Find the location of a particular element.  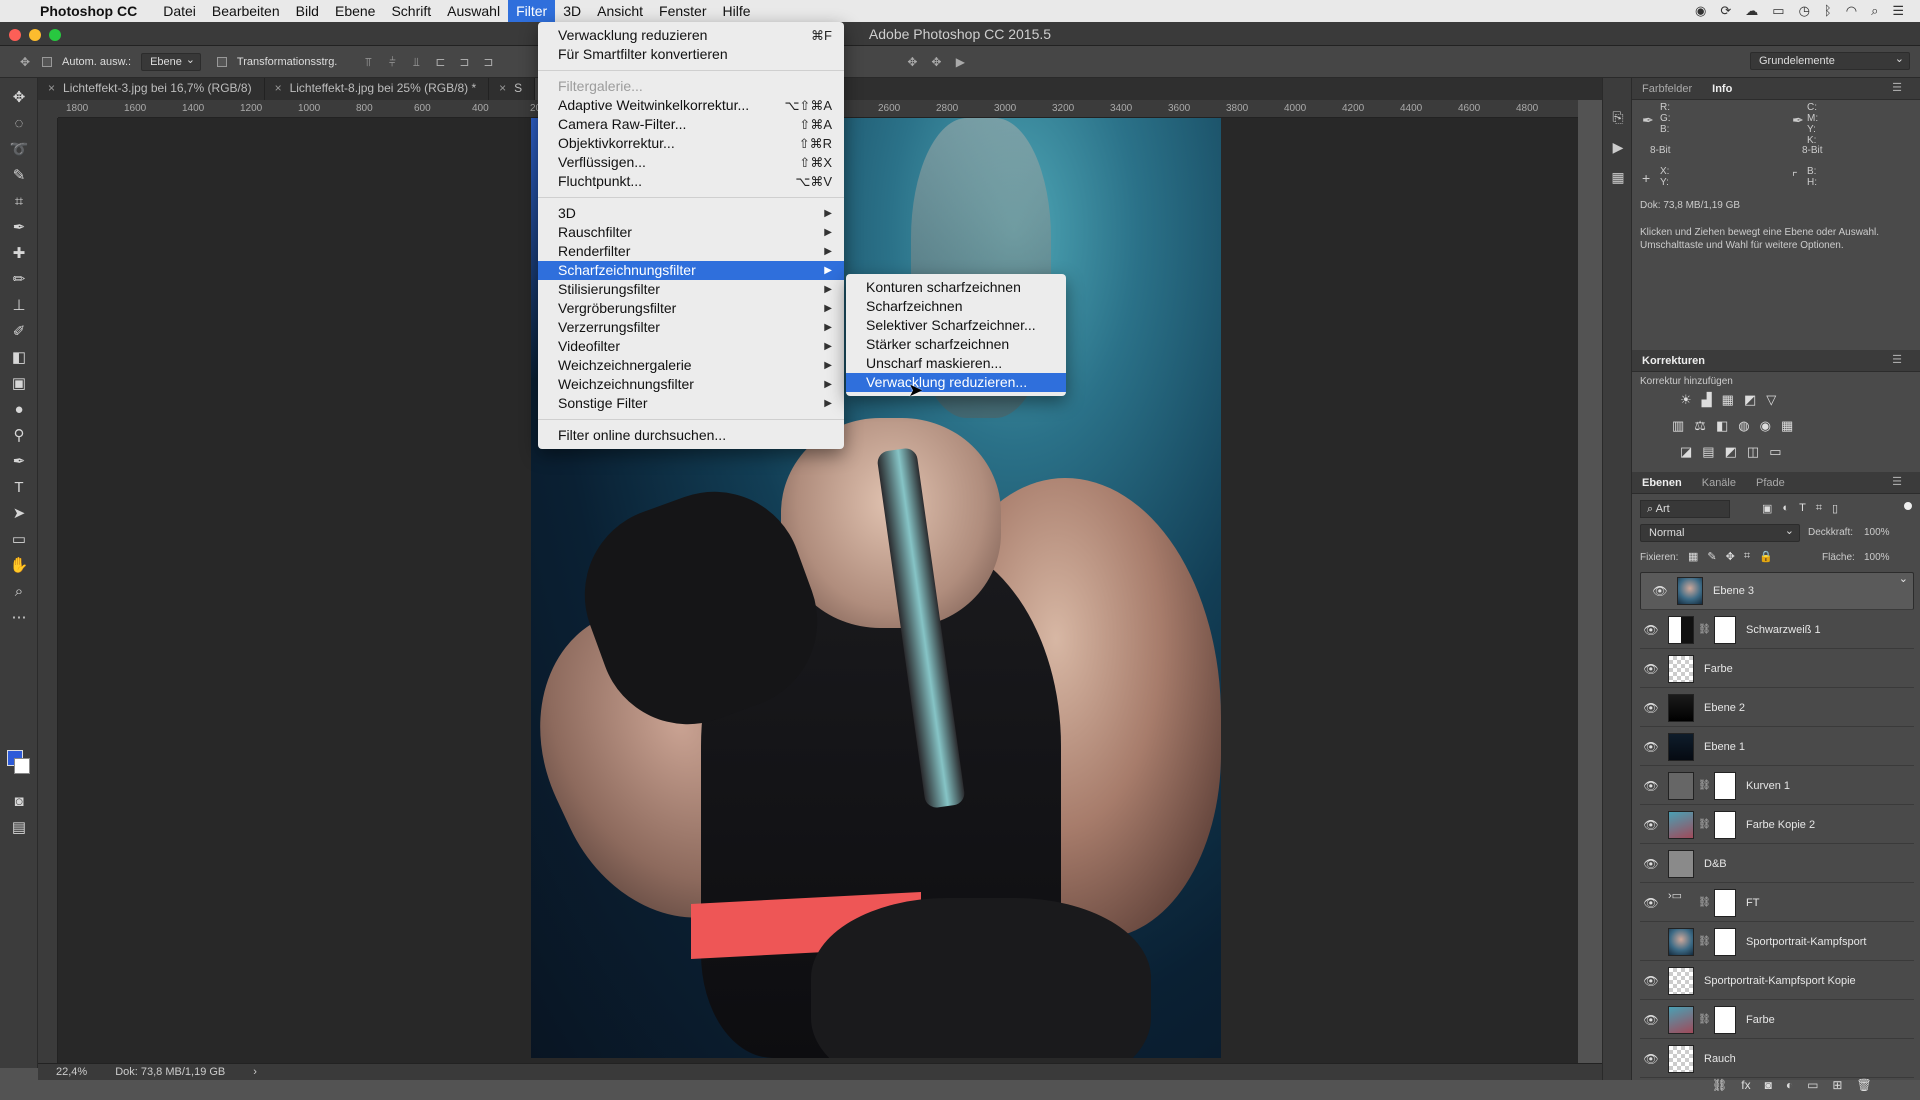

invert-icon: ◪ is located at coordinates (1686, 452).